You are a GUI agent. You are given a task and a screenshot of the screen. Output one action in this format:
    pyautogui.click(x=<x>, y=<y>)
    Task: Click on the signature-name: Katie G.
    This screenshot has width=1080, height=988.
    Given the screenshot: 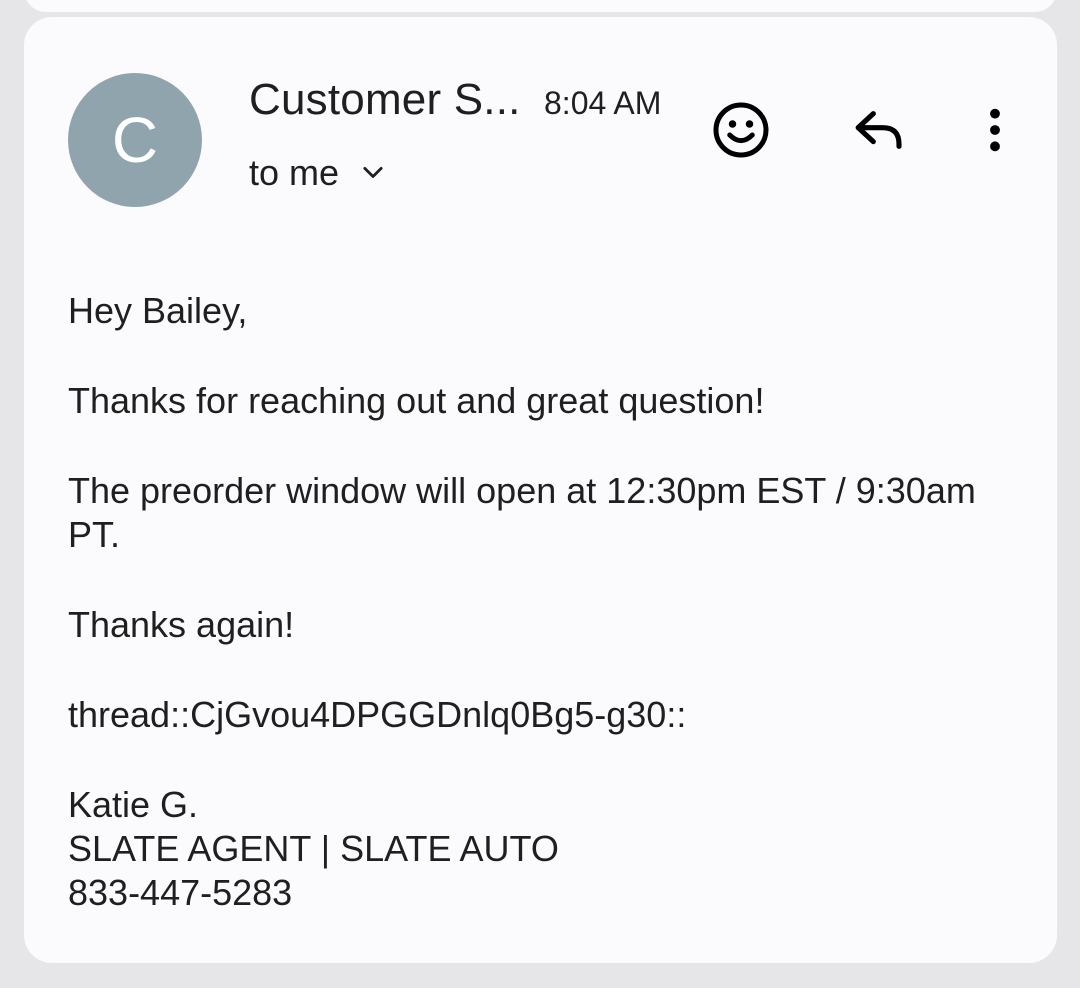 What is the action you would take?
    pyautogui.click(x=133, y=804)
    